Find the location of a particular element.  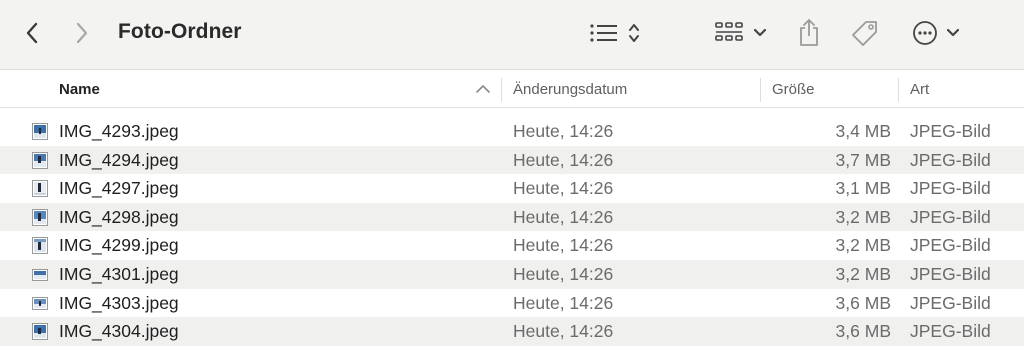

column-header-kind: Art is located at coordinates (919, 89).